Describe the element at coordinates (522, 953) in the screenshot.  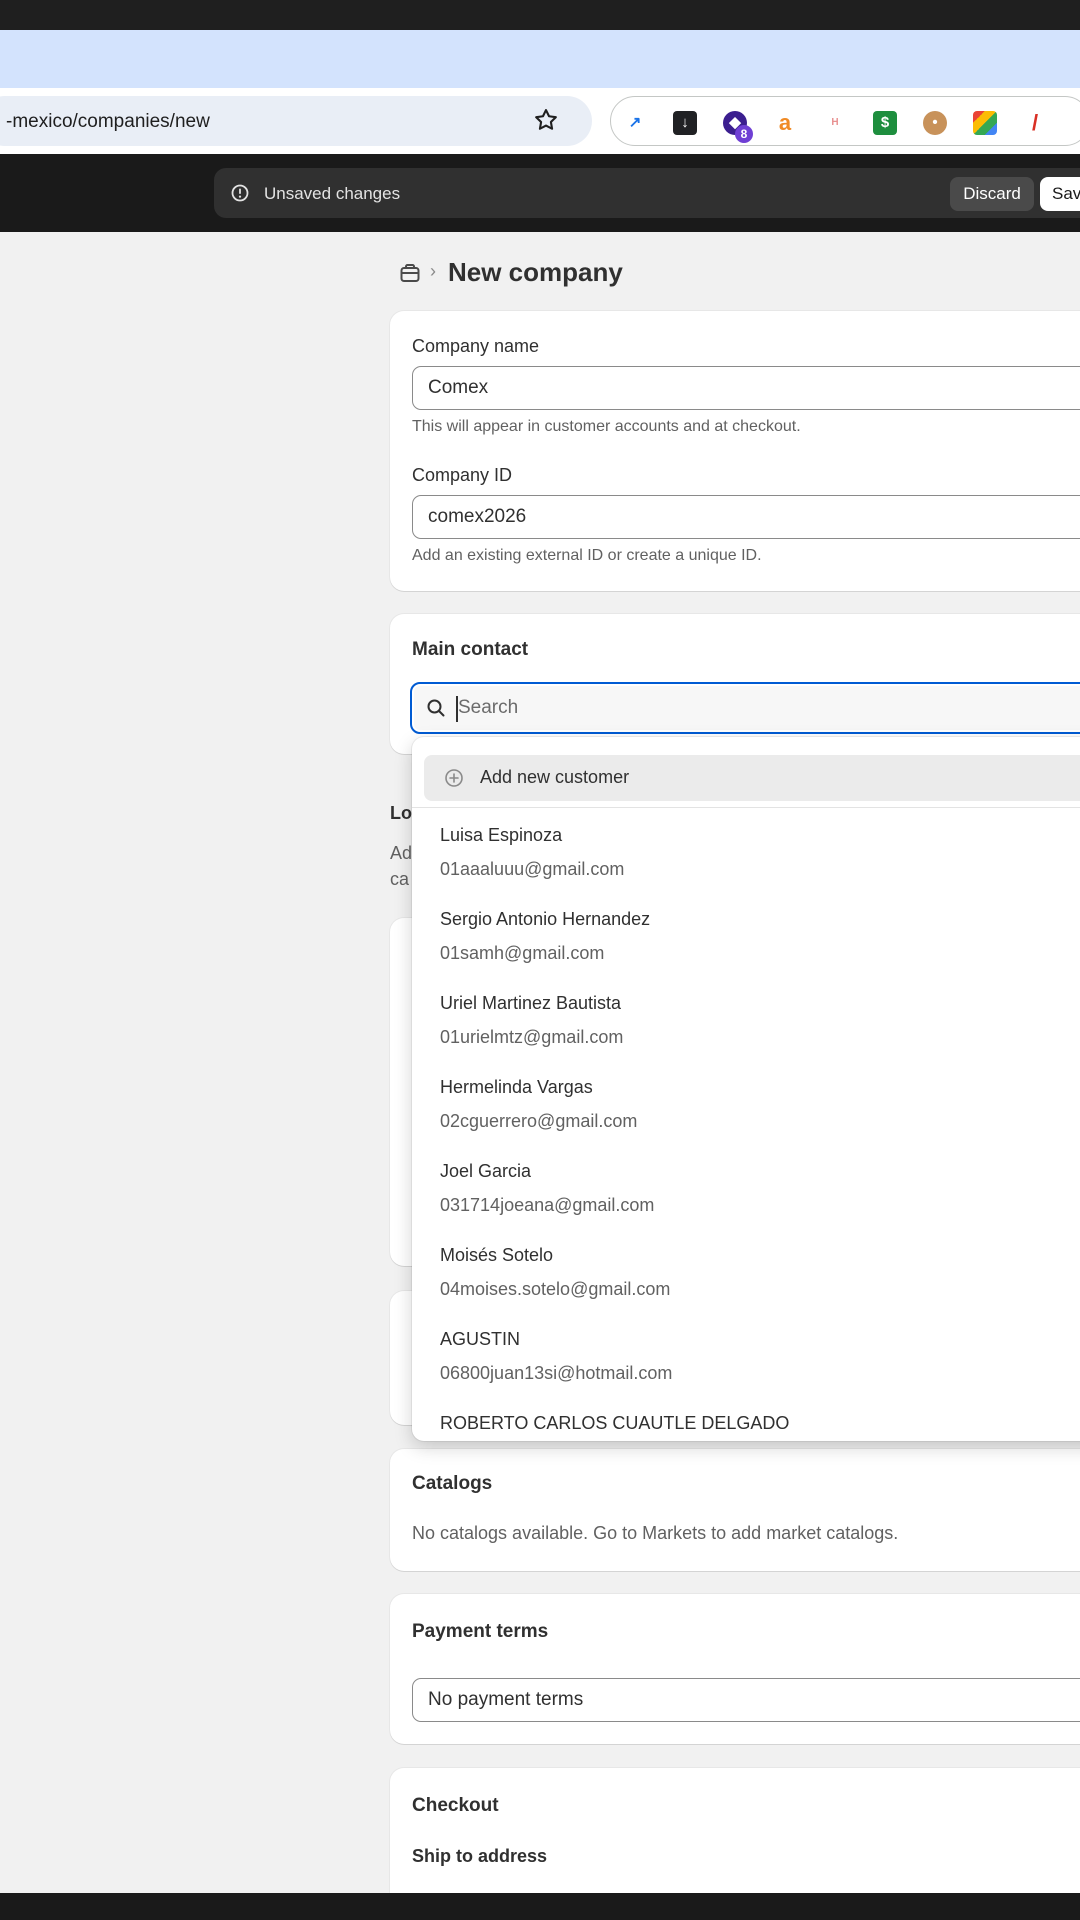
I see `customer-email: 01samh@gmail.com` at that location.